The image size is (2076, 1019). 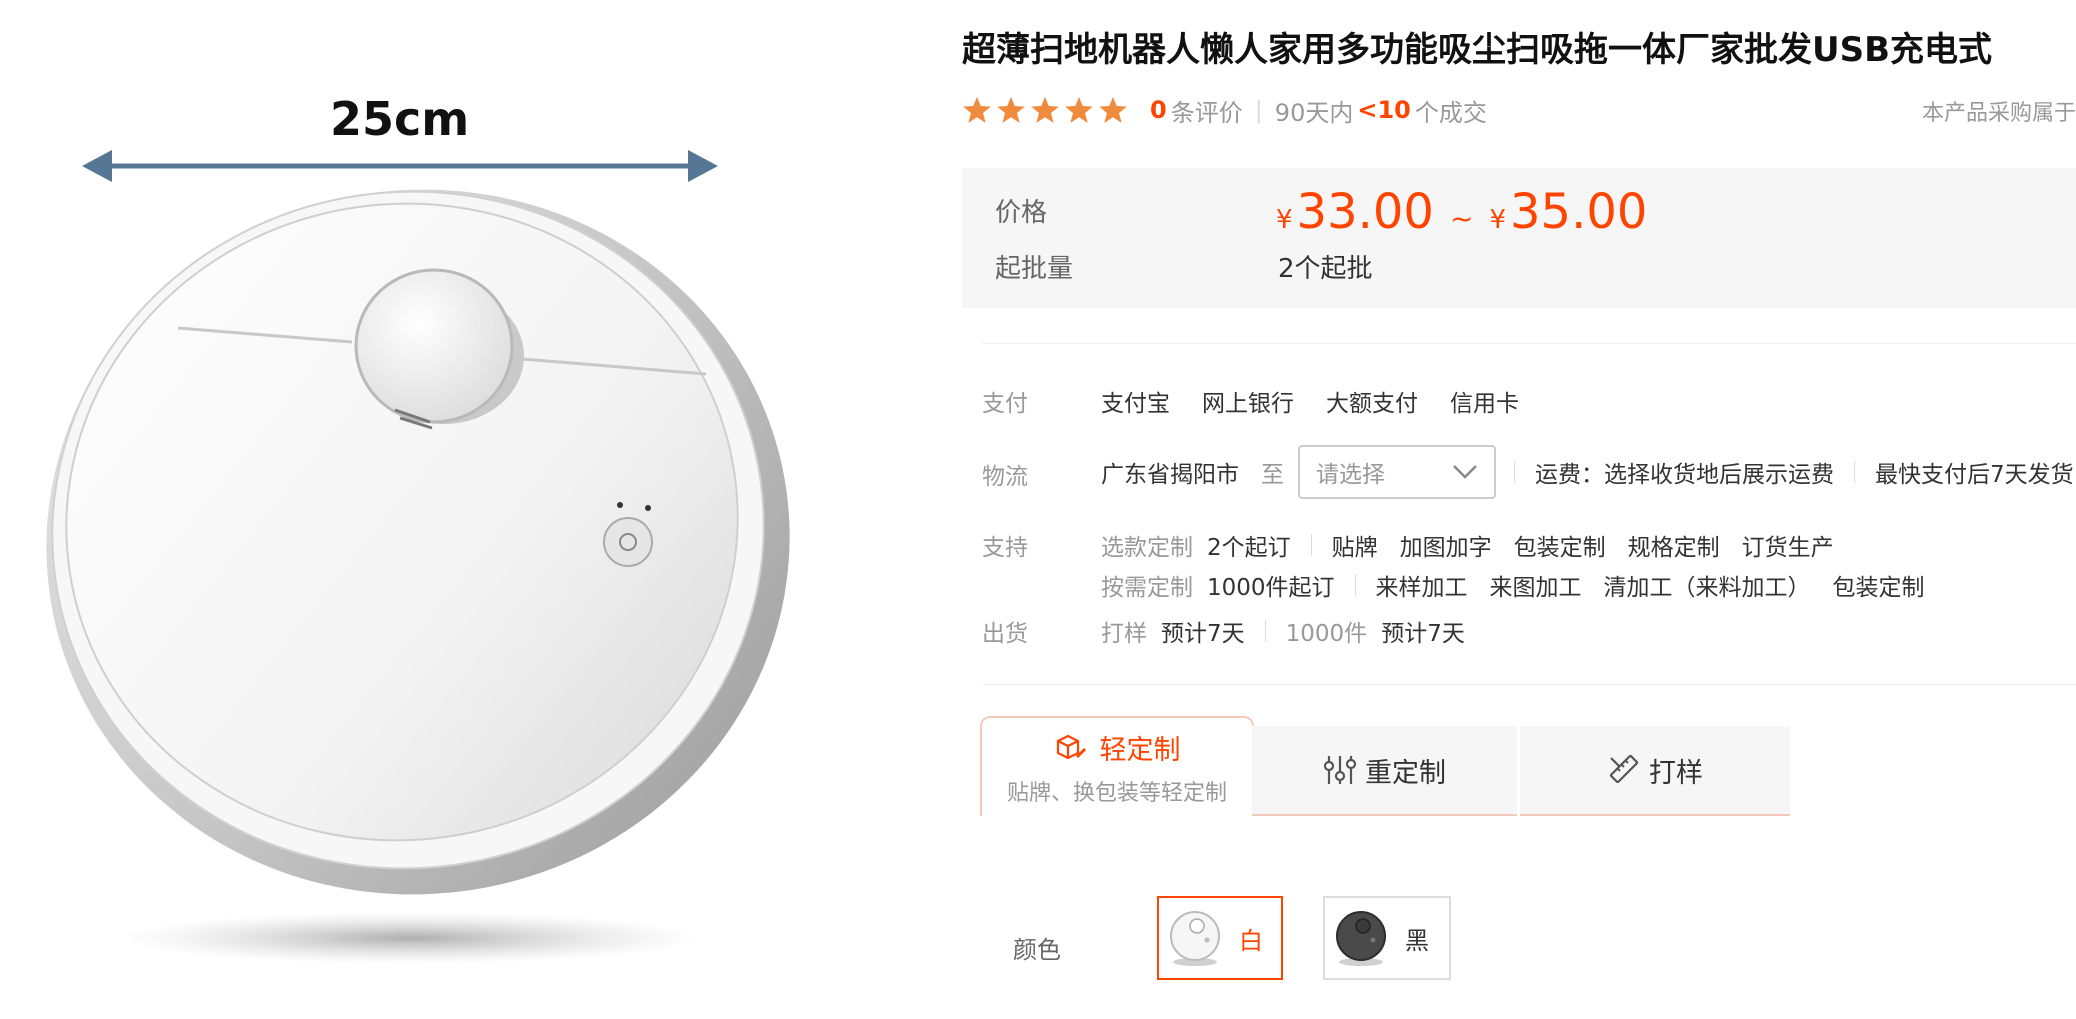 I want to click on logistics-row: 广东省揭阳市 至 请选择 运费：选择收货地后展示运费 最快支付后7天发货, so click(x=1587, y=472).